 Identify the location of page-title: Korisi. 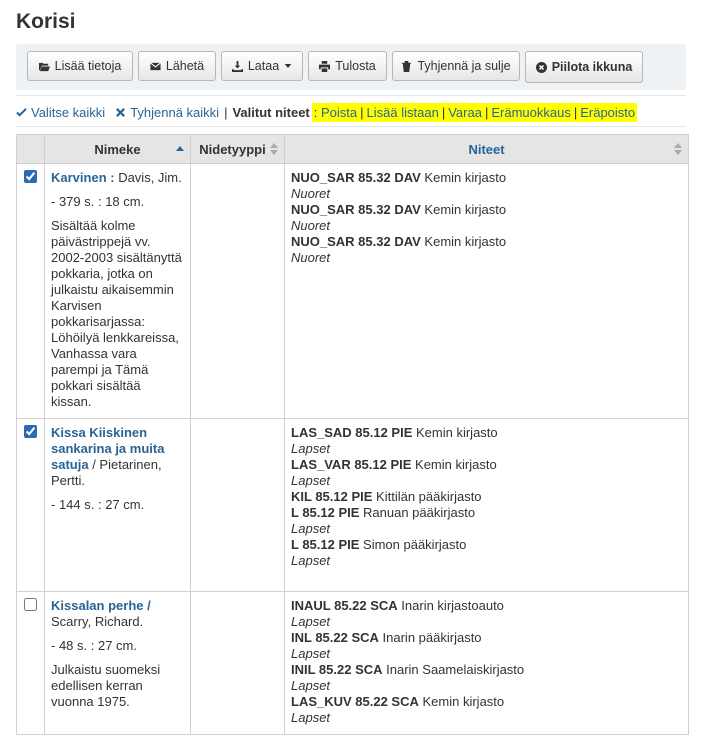
(46, 21).